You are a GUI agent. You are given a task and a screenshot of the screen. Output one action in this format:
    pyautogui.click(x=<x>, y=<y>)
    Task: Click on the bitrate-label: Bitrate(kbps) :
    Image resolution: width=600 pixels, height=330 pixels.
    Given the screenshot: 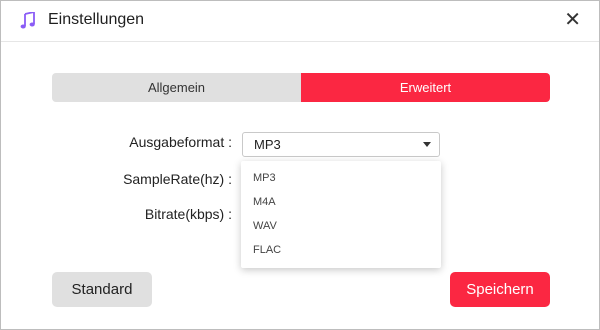 What is the action you would take?
    pyautogui.click(x=188, y=214)
    